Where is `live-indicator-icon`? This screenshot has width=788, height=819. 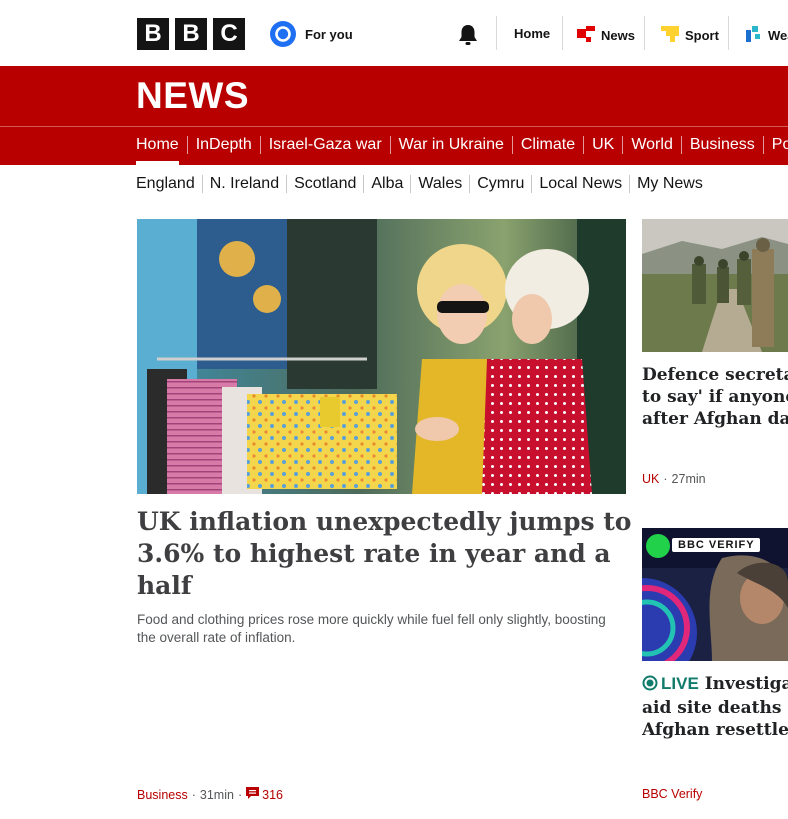
live-indicator-icon is located at coordinates (650, 686).